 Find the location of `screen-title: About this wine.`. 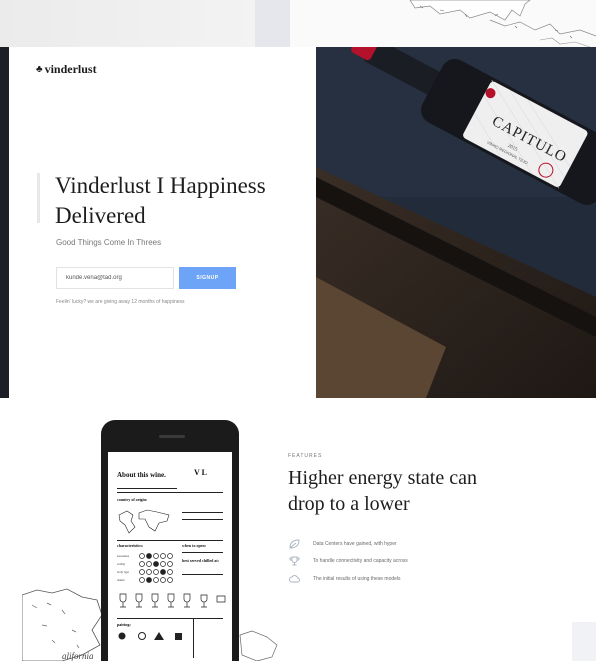

screen-title: About this wine. is located at coordinates (141, 475).